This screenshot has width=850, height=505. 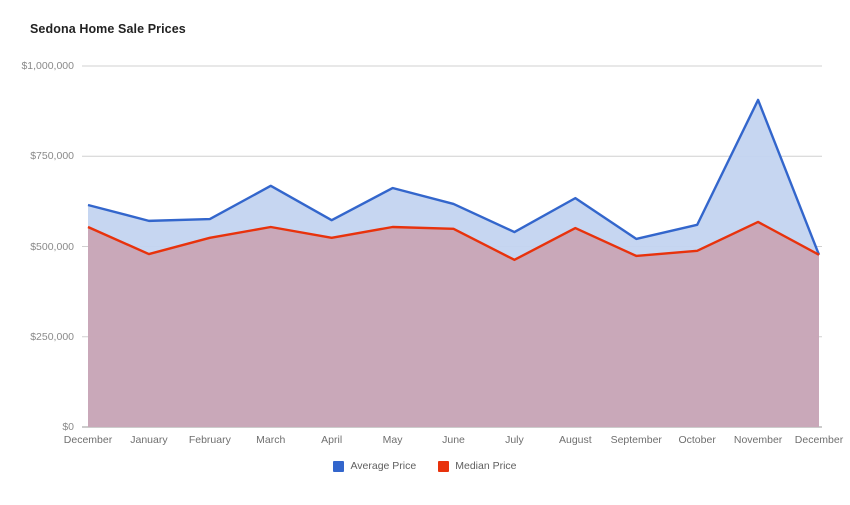 What do you see at coordinates (514, 440) in the screenshot?
I see `x-axis-tick-label: July` at bounding box center [514, 440].